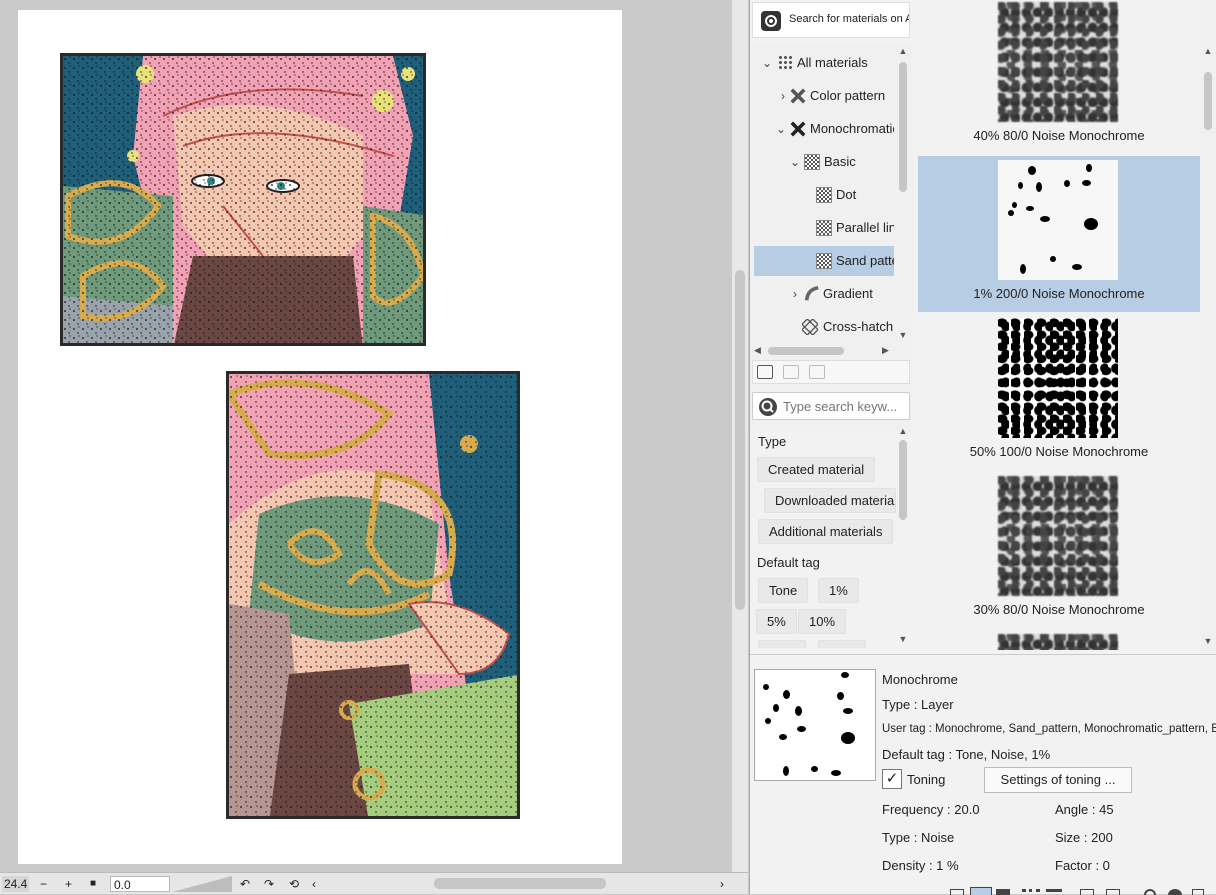 The width and height of the screenshot is (1216, 895). I want to click on detail-frequency: Frequency : 20.0, so click(931, 809).